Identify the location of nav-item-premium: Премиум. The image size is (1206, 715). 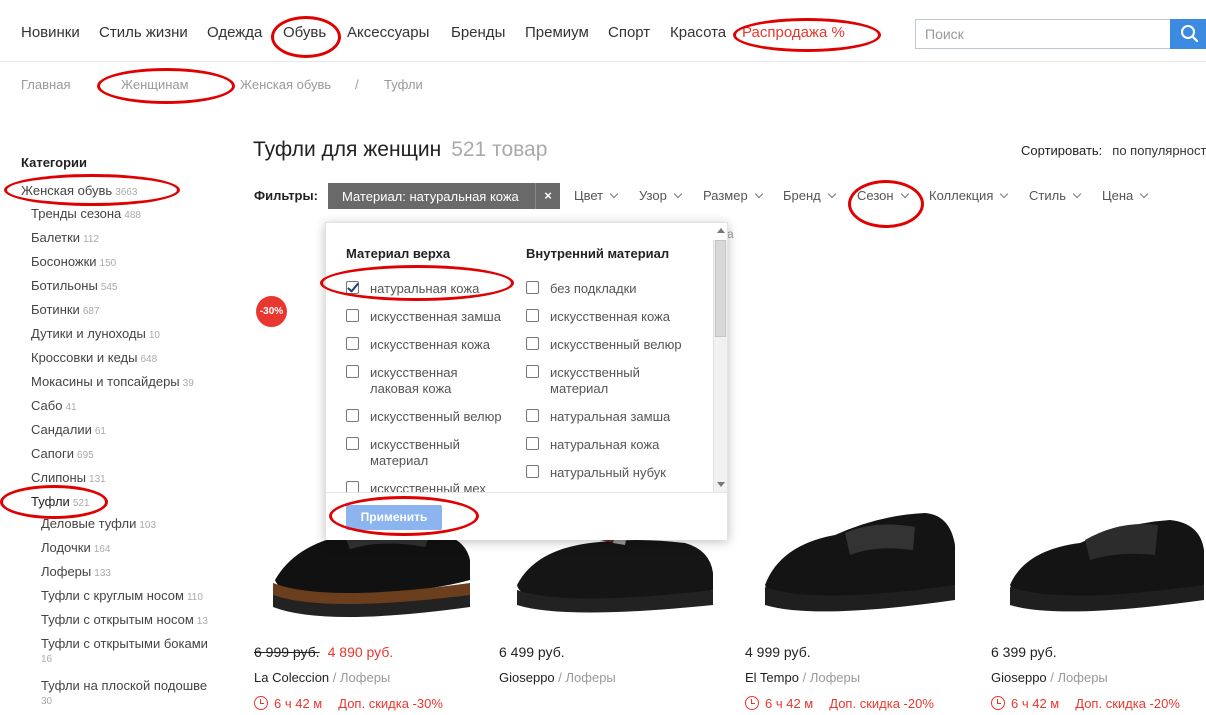
(557, 32).